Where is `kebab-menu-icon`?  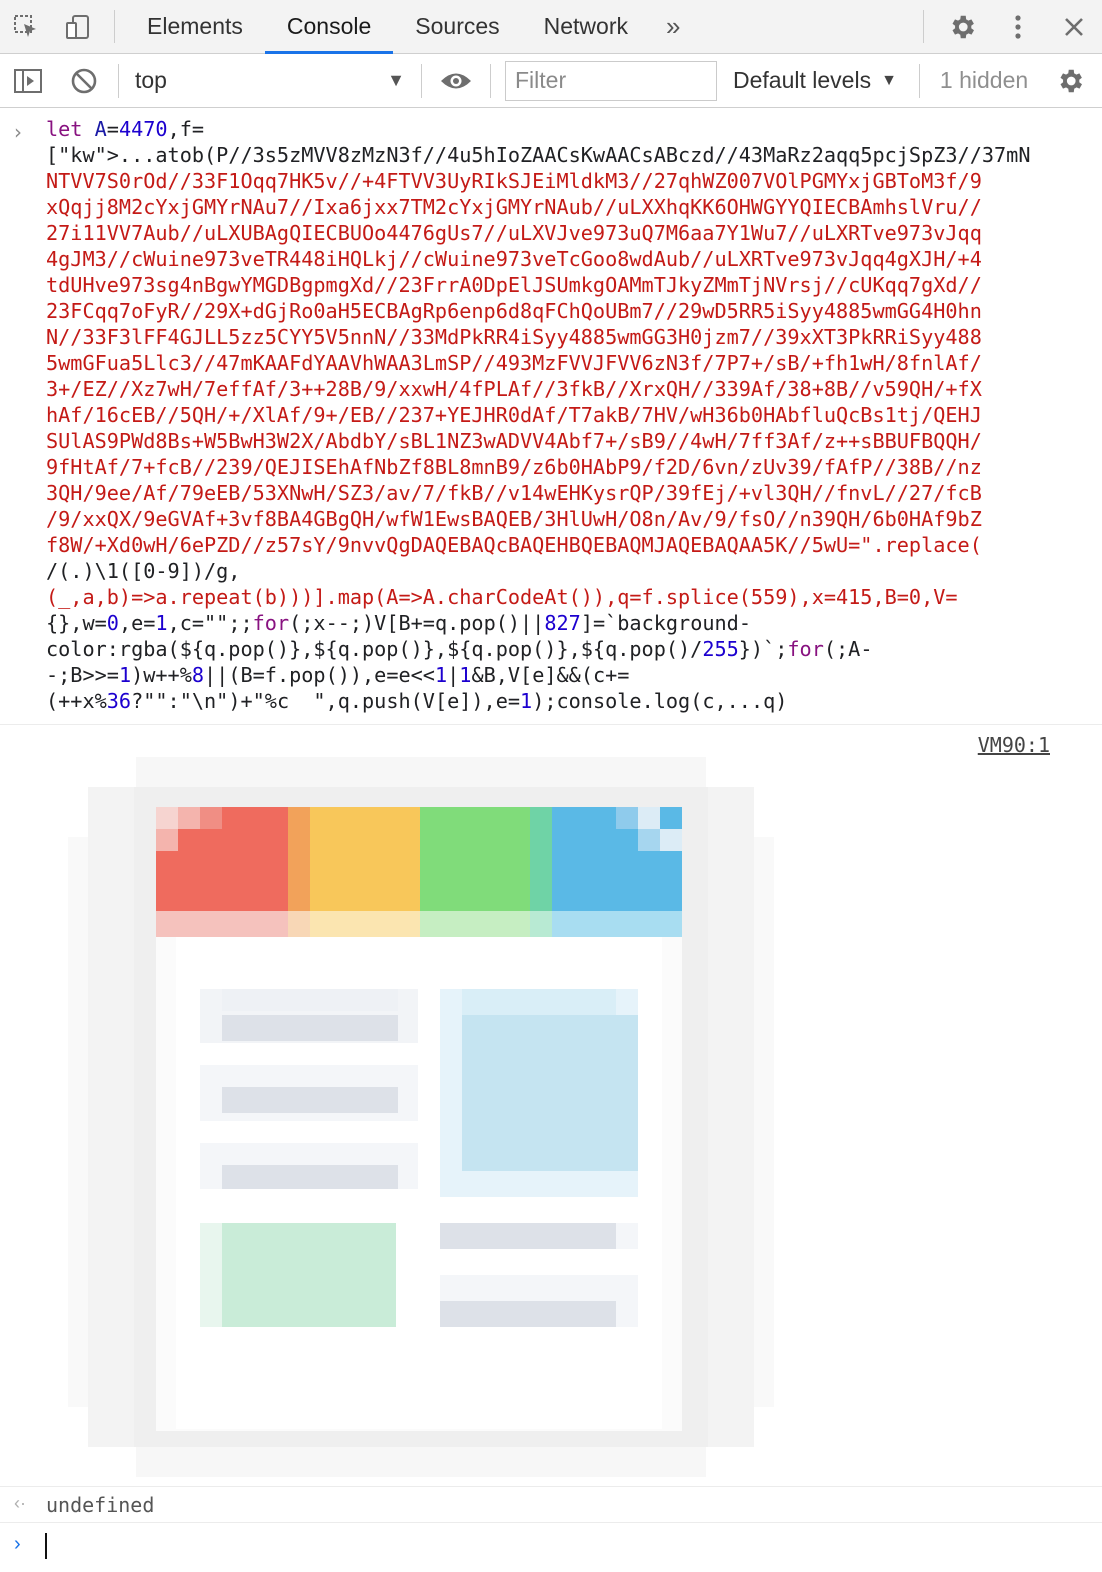 kebab-menu-icon is located at coordinates (1018, 26).